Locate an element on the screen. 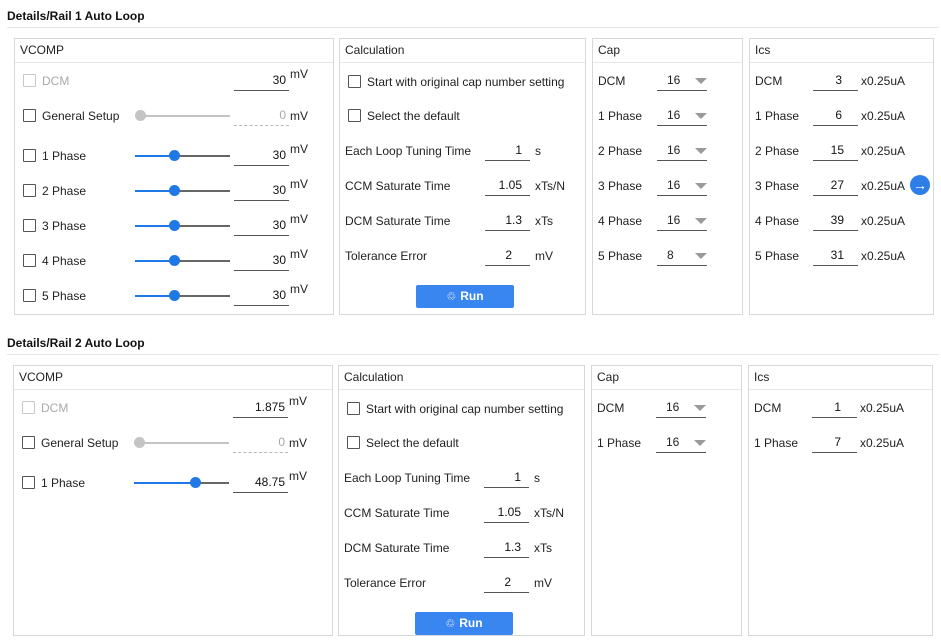  rail2-title: Details/Rail 2 Auto Loop is located at coordinates (76, 343).